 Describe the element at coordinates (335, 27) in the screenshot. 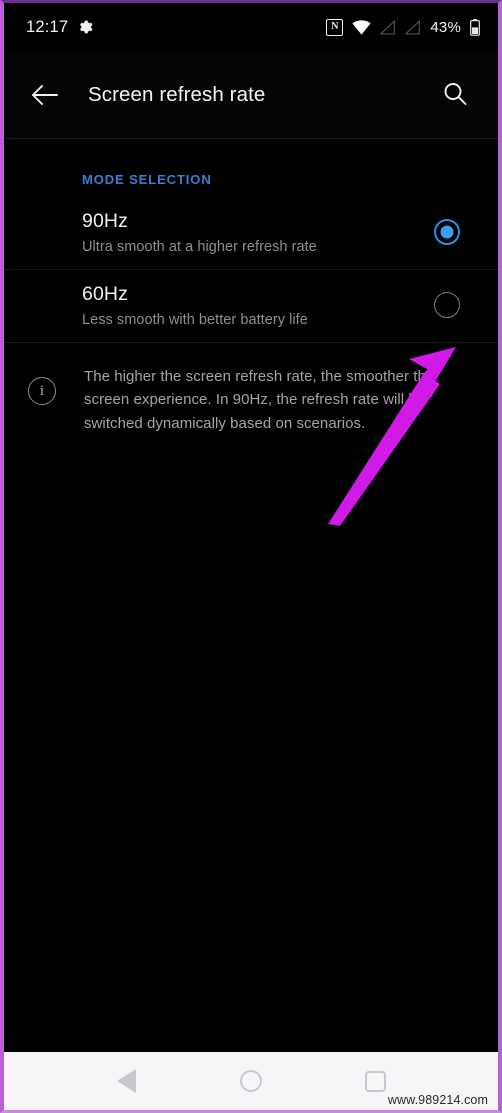

I see `nfc-icon: N` at that location.